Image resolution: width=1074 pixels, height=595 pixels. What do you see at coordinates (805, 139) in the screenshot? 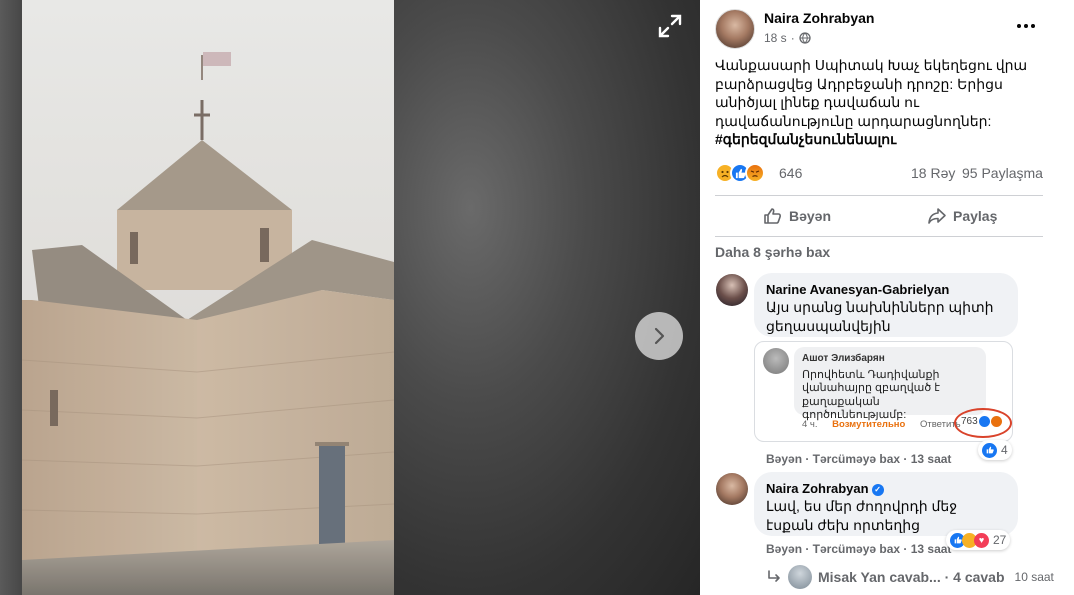
I see `hashtag-link: #գերեզմանչեսունենալու` at bounding box center [805, 139].